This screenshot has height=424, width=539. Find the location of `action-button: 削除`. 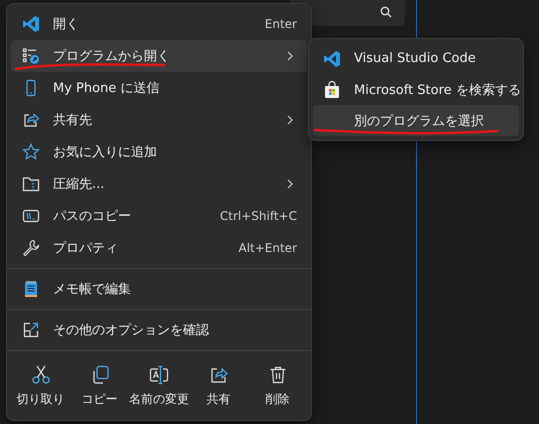

action-button: 削除 is located at coordinates (277, 386).